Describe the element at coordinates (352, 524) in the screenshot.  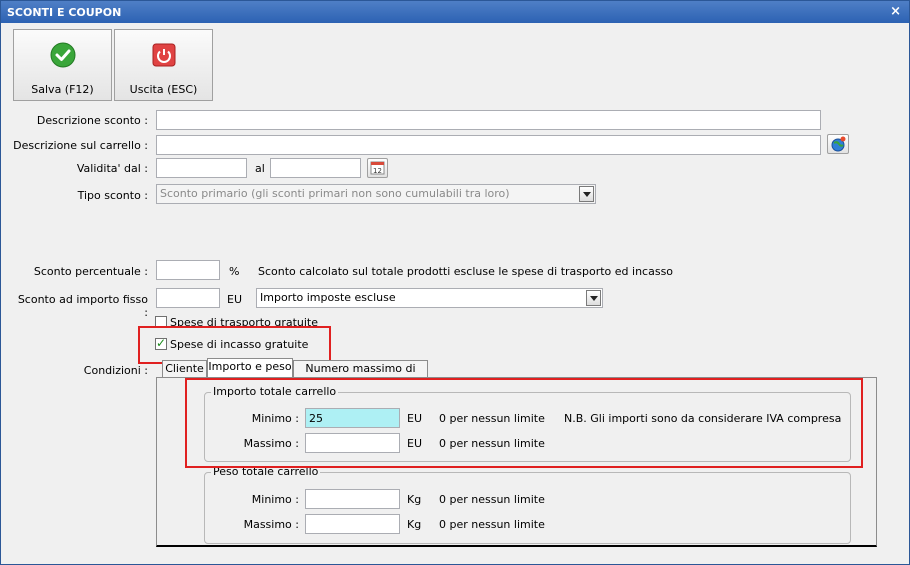
I see `peso-massimo-input` at that location.